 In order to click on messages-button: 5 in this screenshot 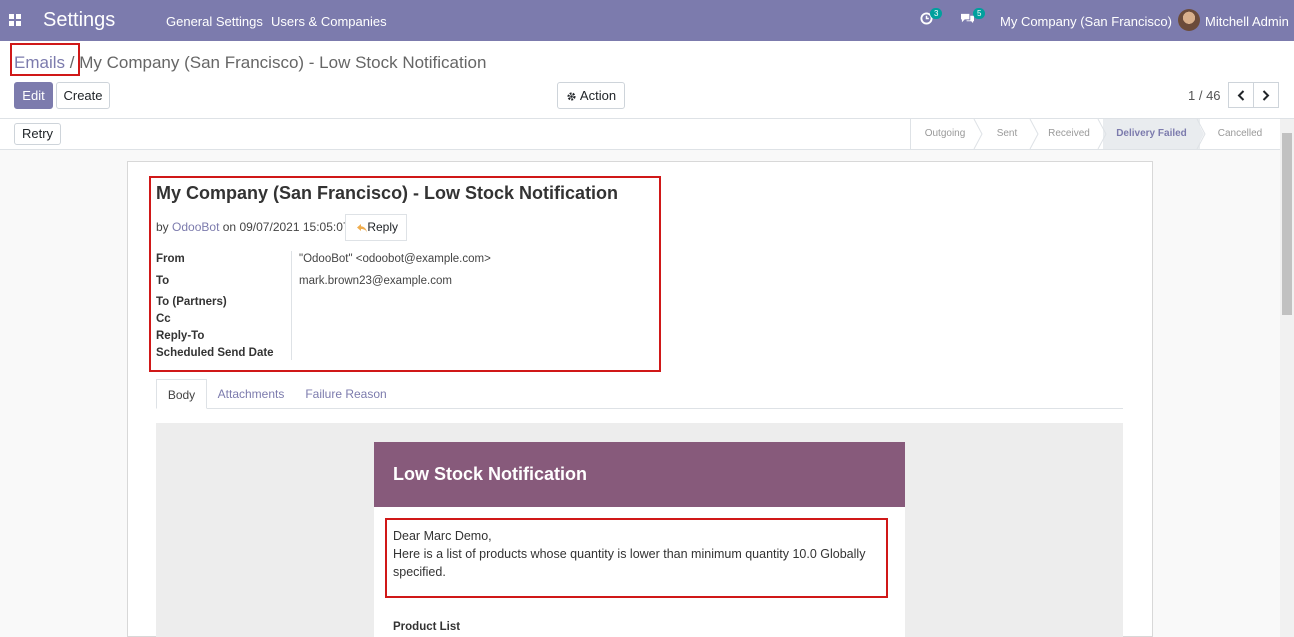, I will do `click(973, 18)`.